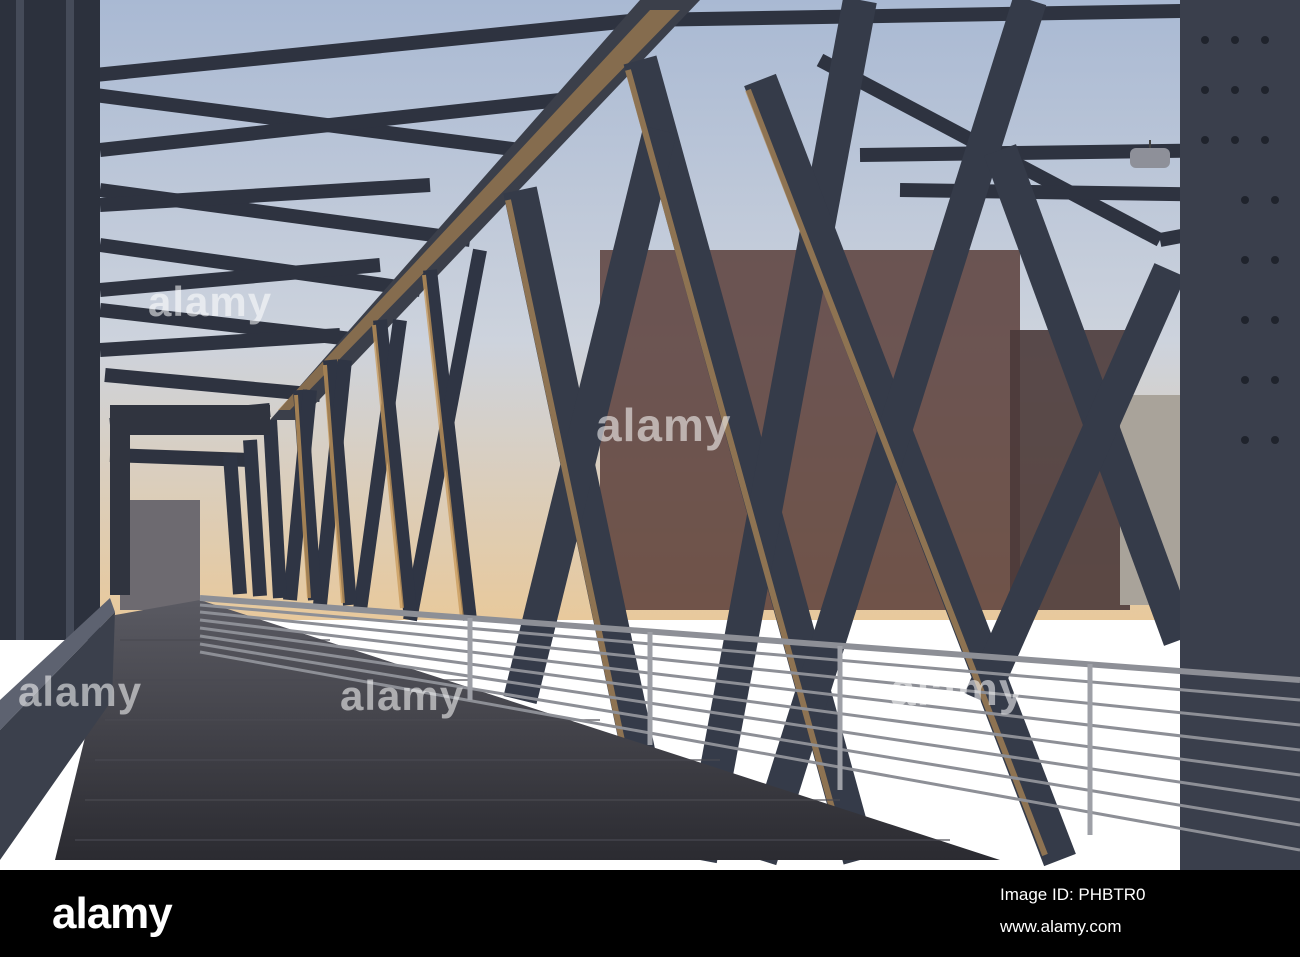 This screenshot has width=1300, height=957. I want to click on alamy-logo: alamy, so click(112, 914).